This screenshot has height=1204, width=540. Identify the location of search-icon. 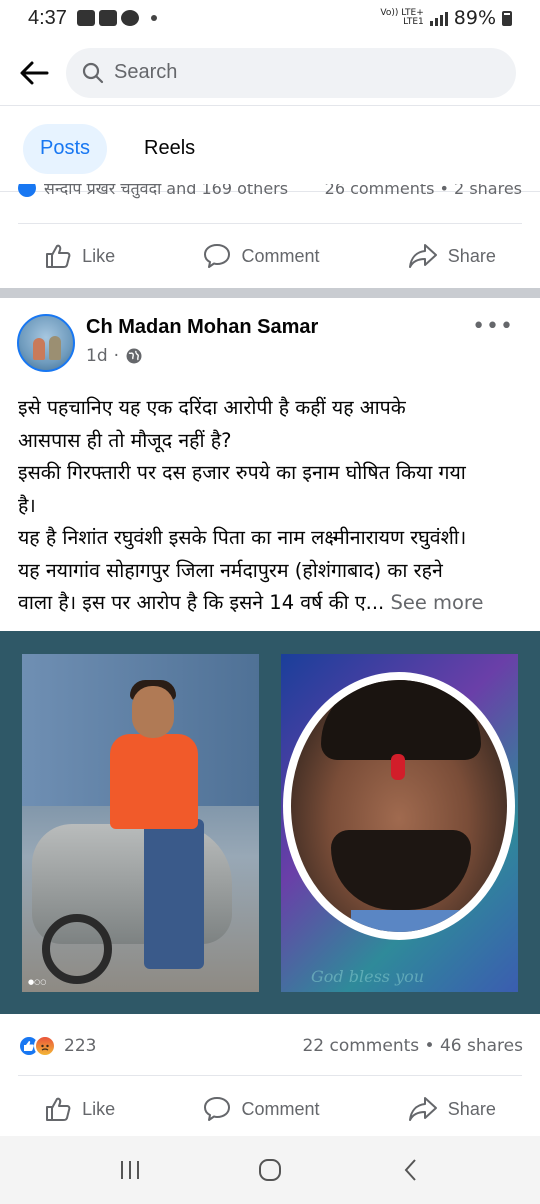
(93, 72).